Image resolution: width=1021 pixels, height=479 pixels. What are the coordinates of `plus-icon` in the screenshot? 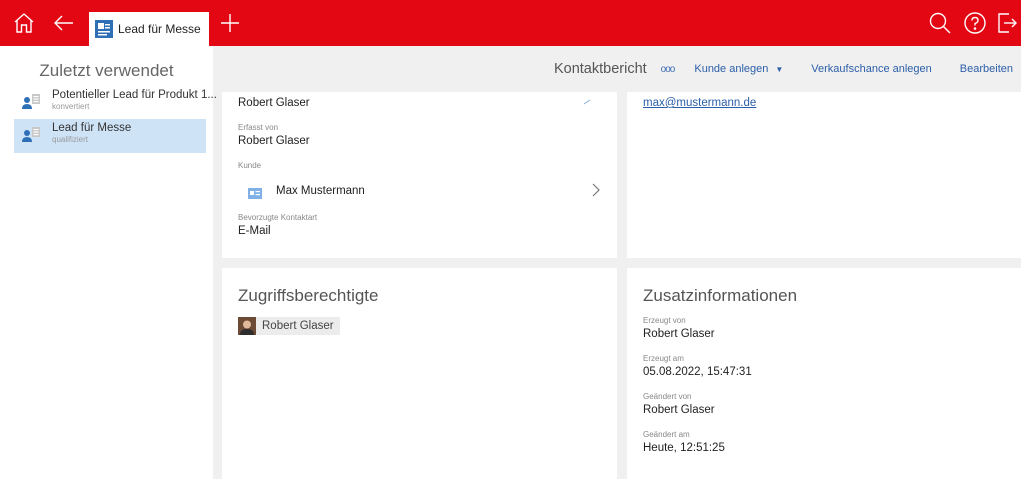 It's located at (230, 23).